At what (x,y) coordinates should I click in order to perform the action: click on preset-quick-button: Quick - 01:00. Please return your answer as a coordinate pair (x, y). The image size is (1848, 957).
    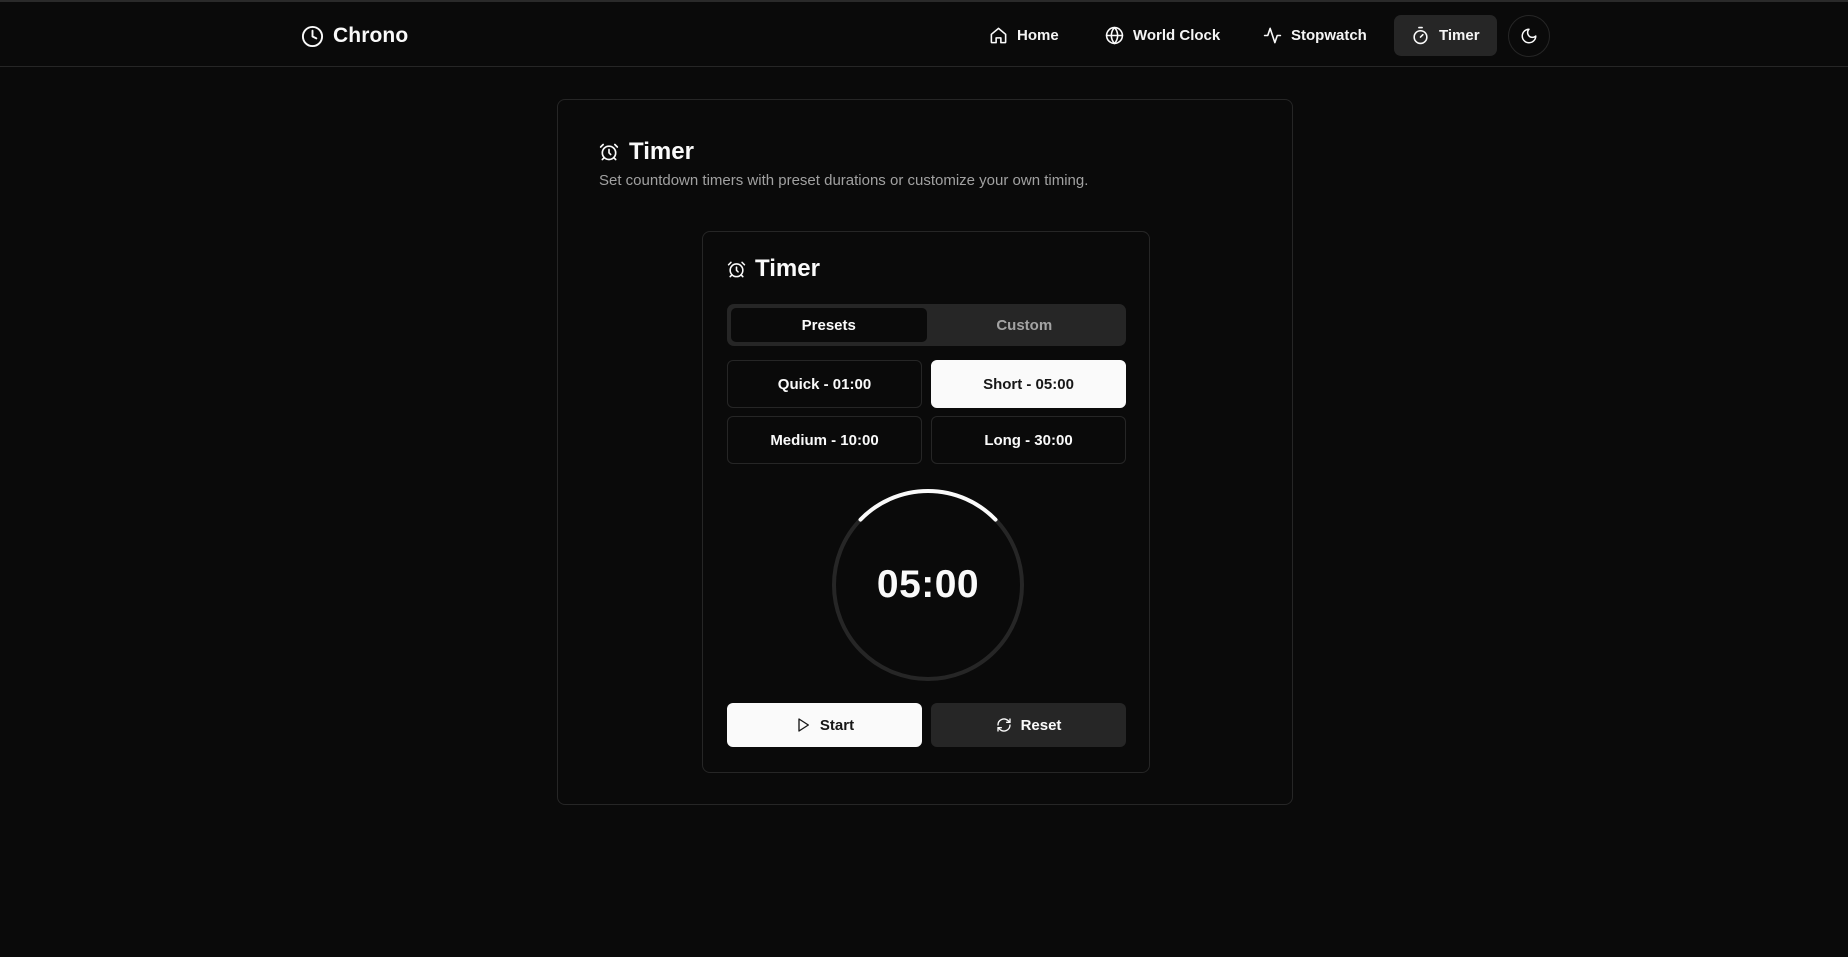
    Looking at the image, I should click on (824, 384).